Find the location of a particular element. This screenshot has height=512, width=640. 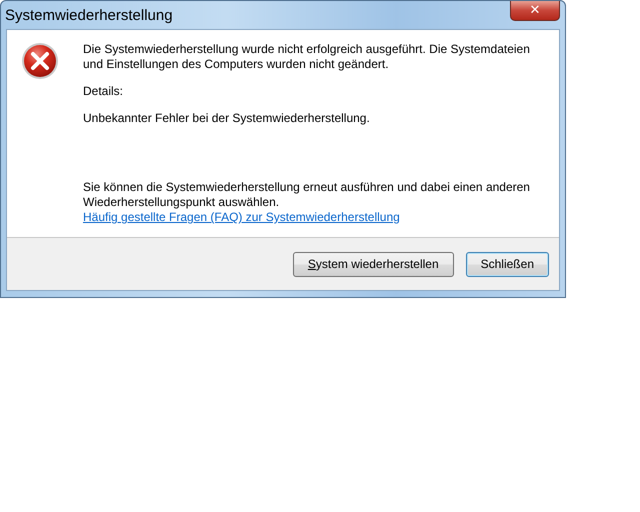

restore-button: System wiederherstellen is located at coordinates (373, 264).